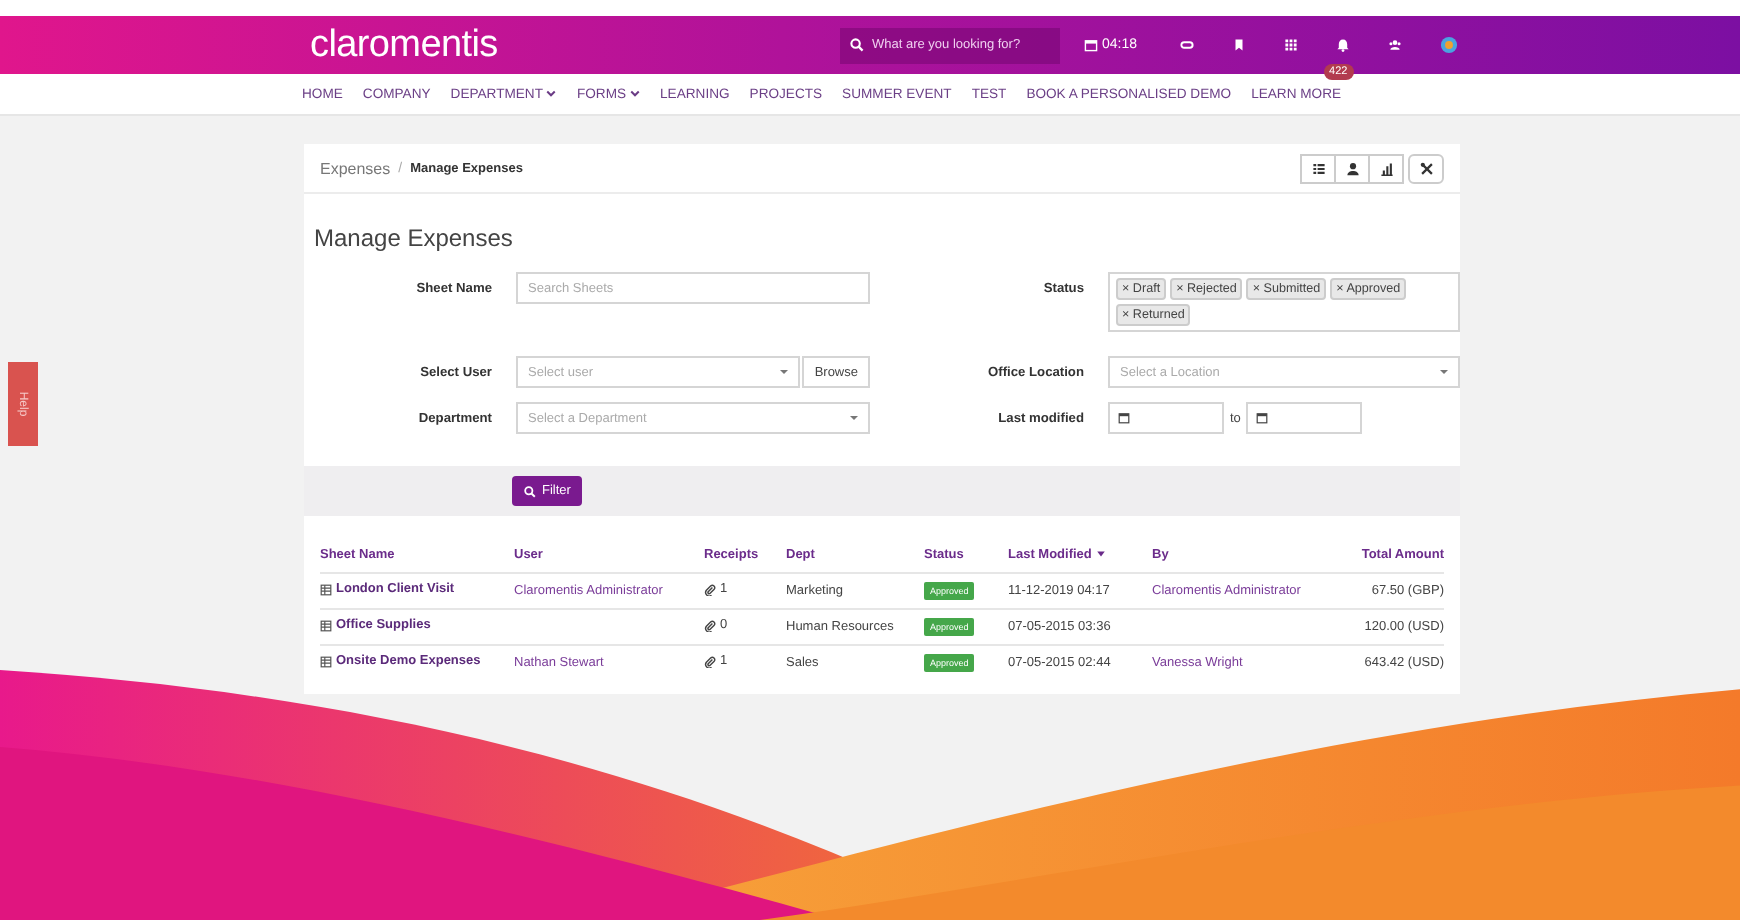 This screenshot has width=1740, height=920. Describe the element at coordinates (1239, 45) in the screenshot. I see `bookmark-icon` at that location.